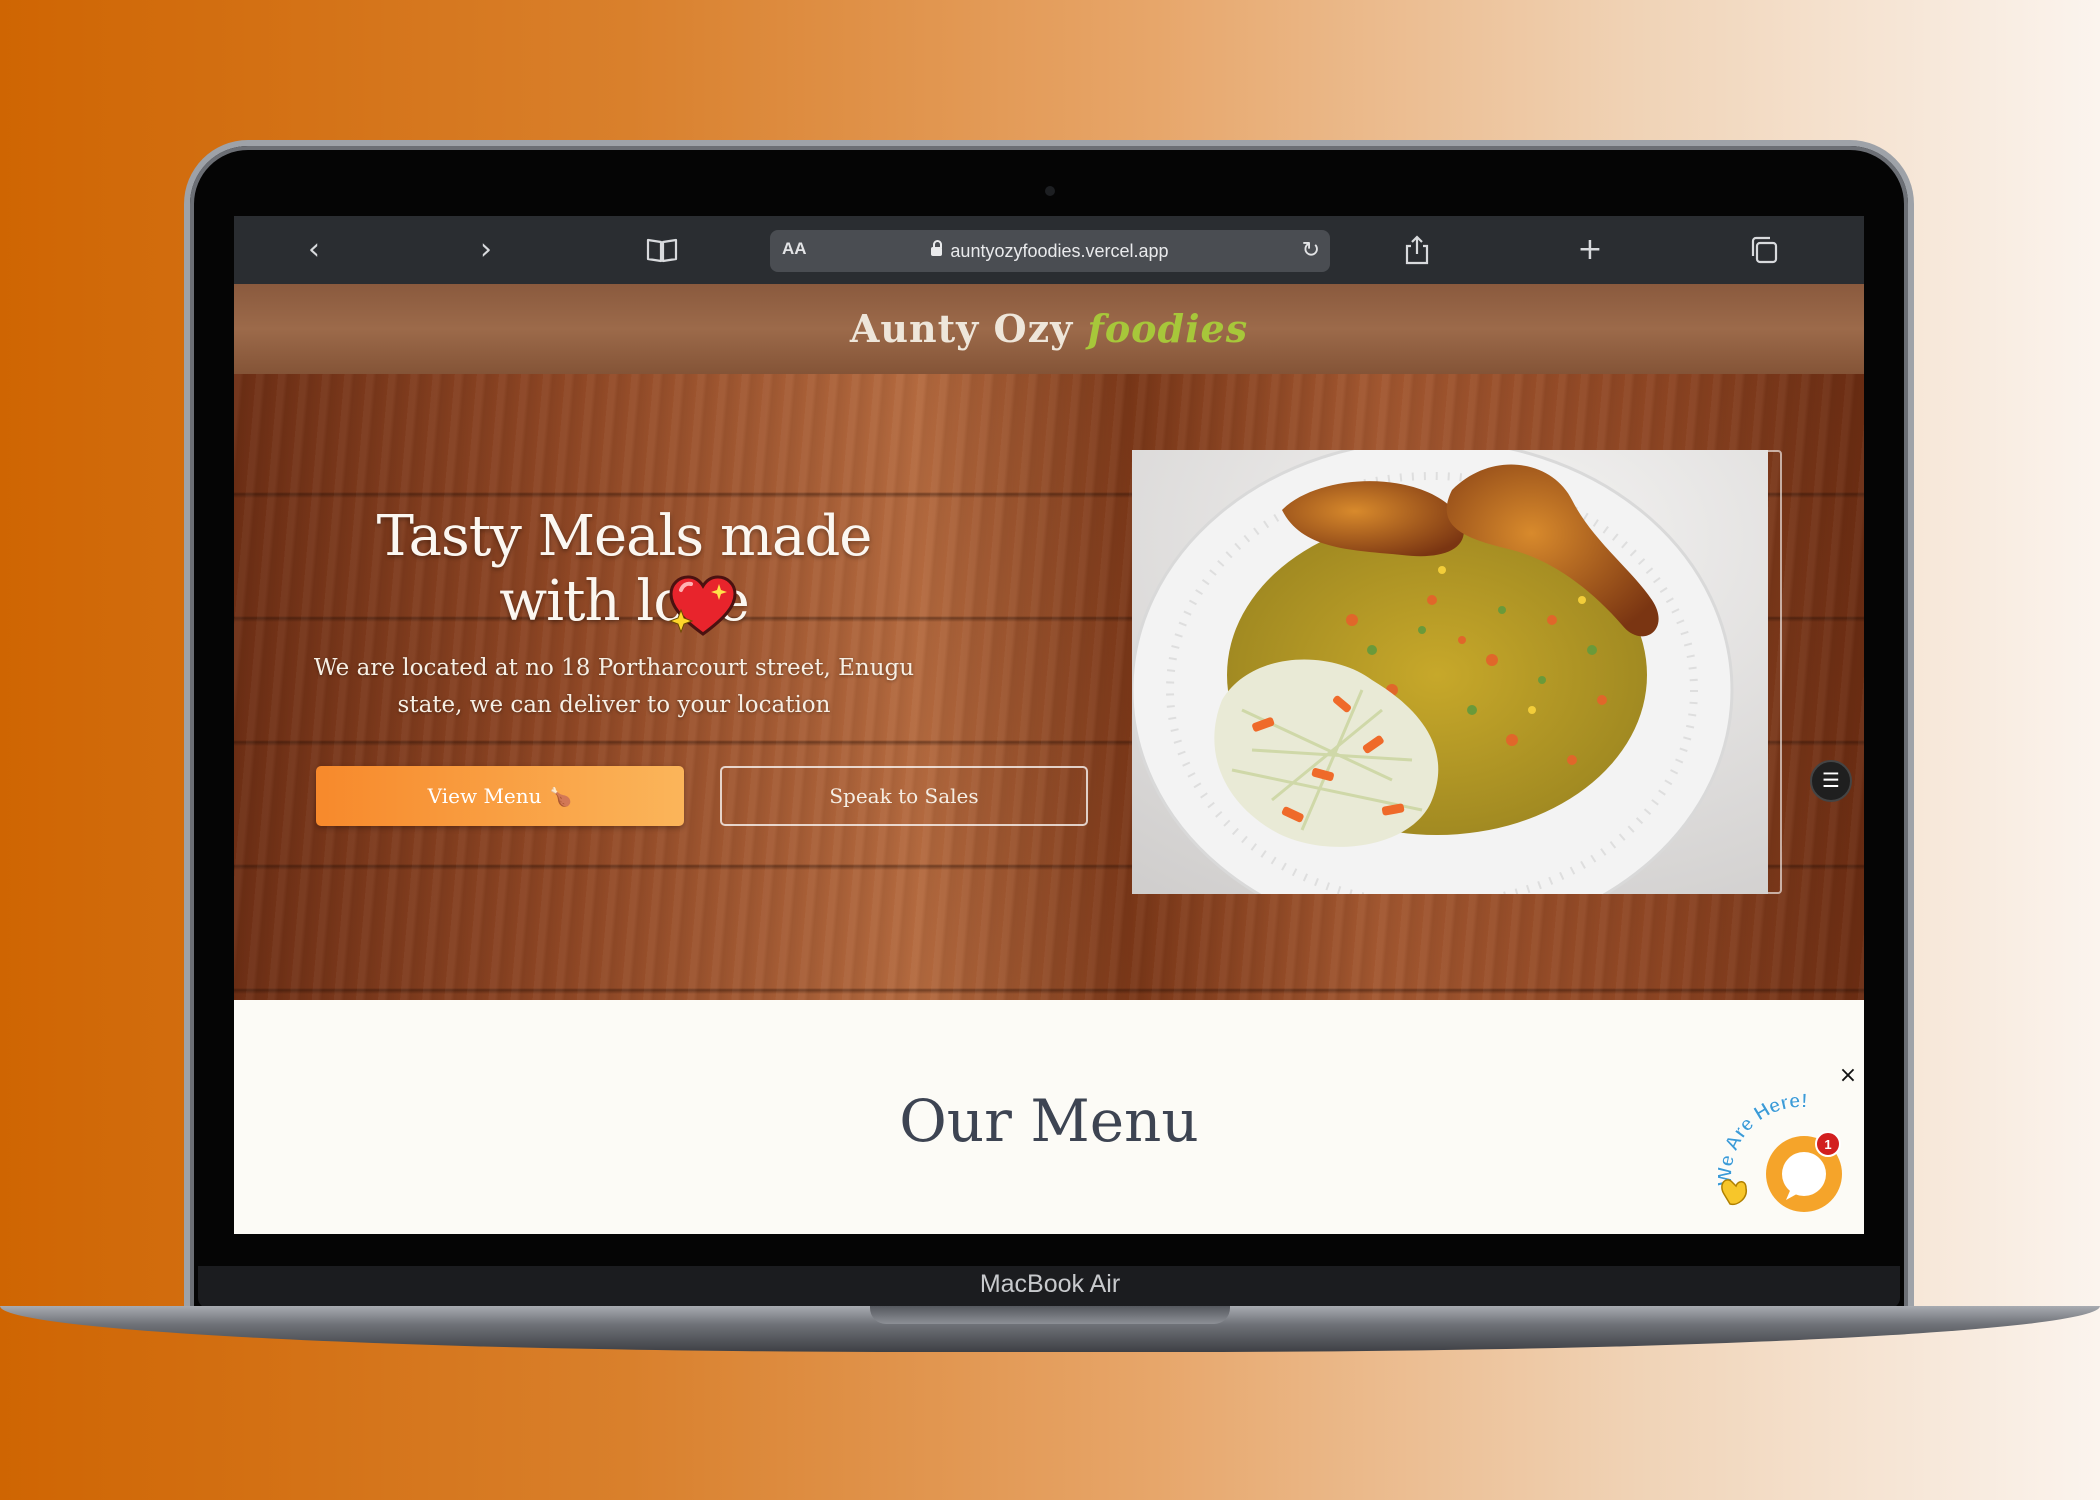  Describe the element at coordinates (937, 248) in the screenshot. I see `lock-icon` at that location.